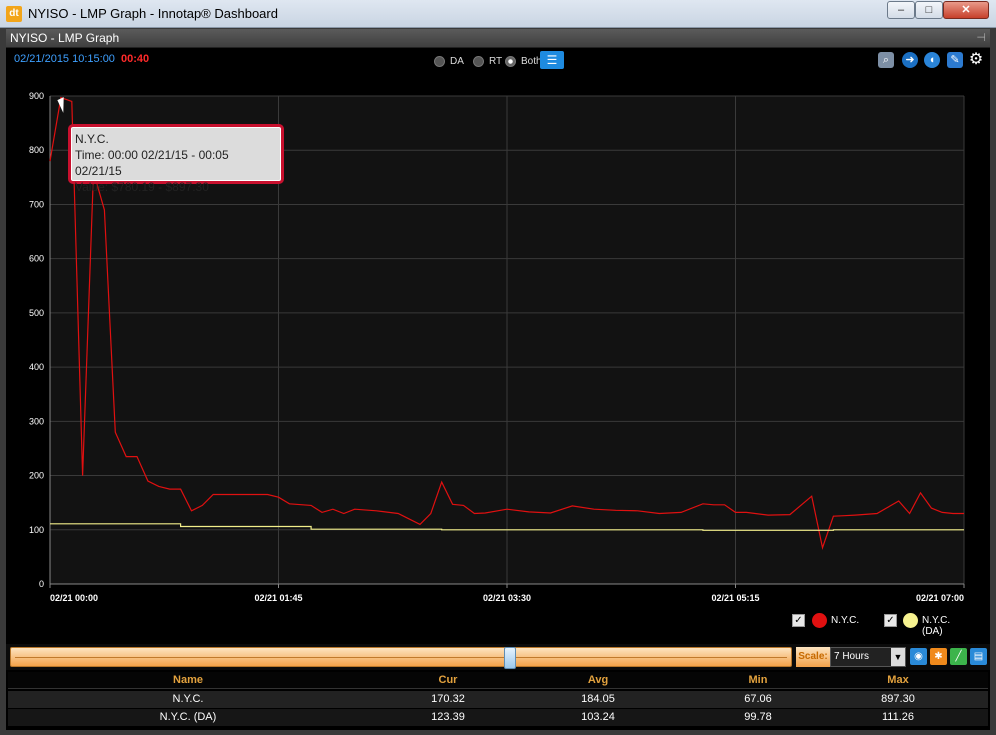 This screenshot has height=735, width=996. I want to click on x-tick-label: 02/21 00:00, so click(74, 598).